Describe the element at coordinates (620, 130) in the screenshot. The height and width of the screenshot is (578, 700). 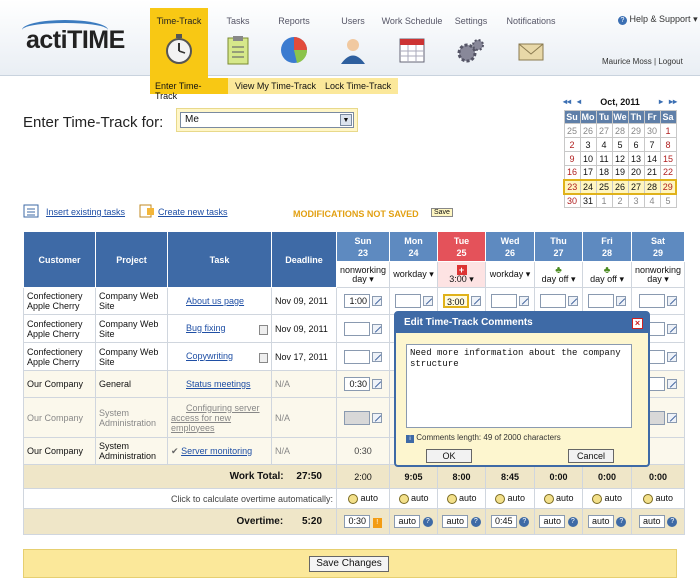
I see `calendar-day: 28` at that location.